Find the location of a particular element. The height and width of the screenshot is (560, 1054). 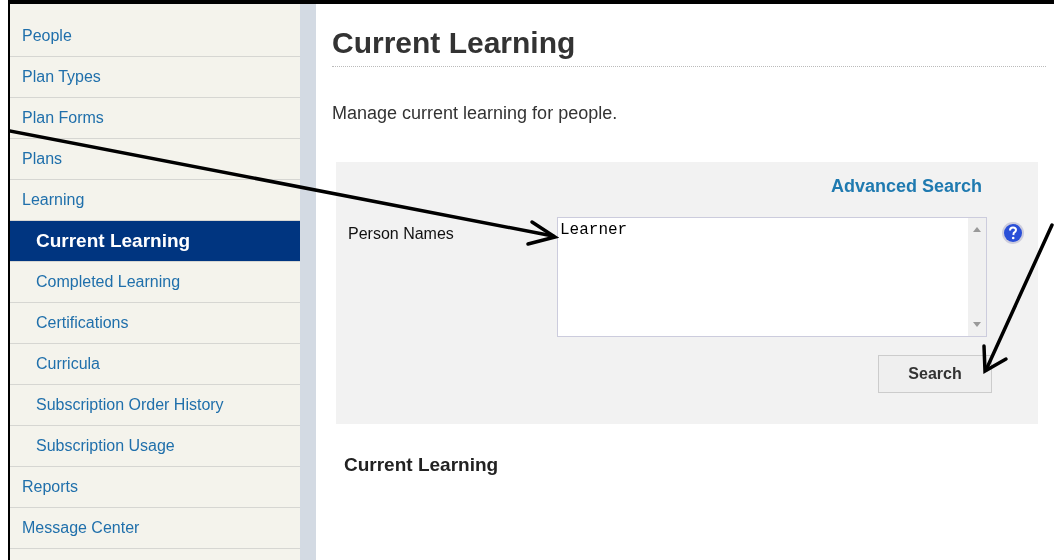

page-title: Current Learning is located at coordinates (689, 46).